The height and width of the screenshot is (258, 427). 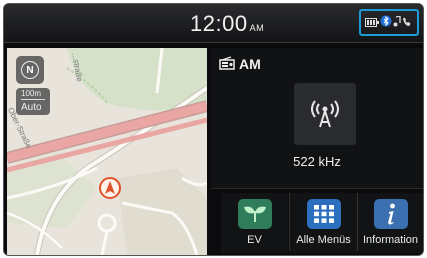 What do you see at coordinates (255, 214) in the screenshot?
I see `leaf-icon` at bounding box center [255, 214].